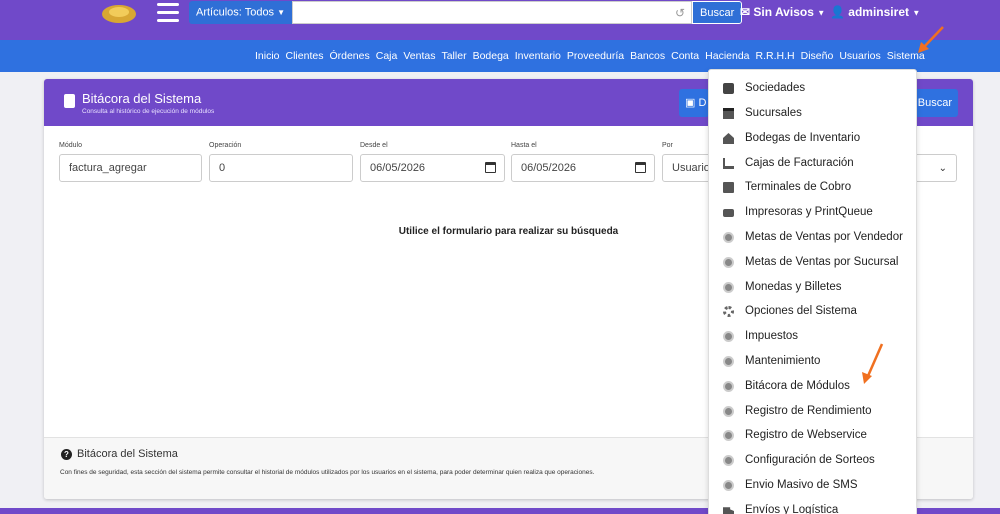  What do you see at coordinates (728, 187) in the screenshot?
I see `terminal-icon` at bounding box center [728, 187].